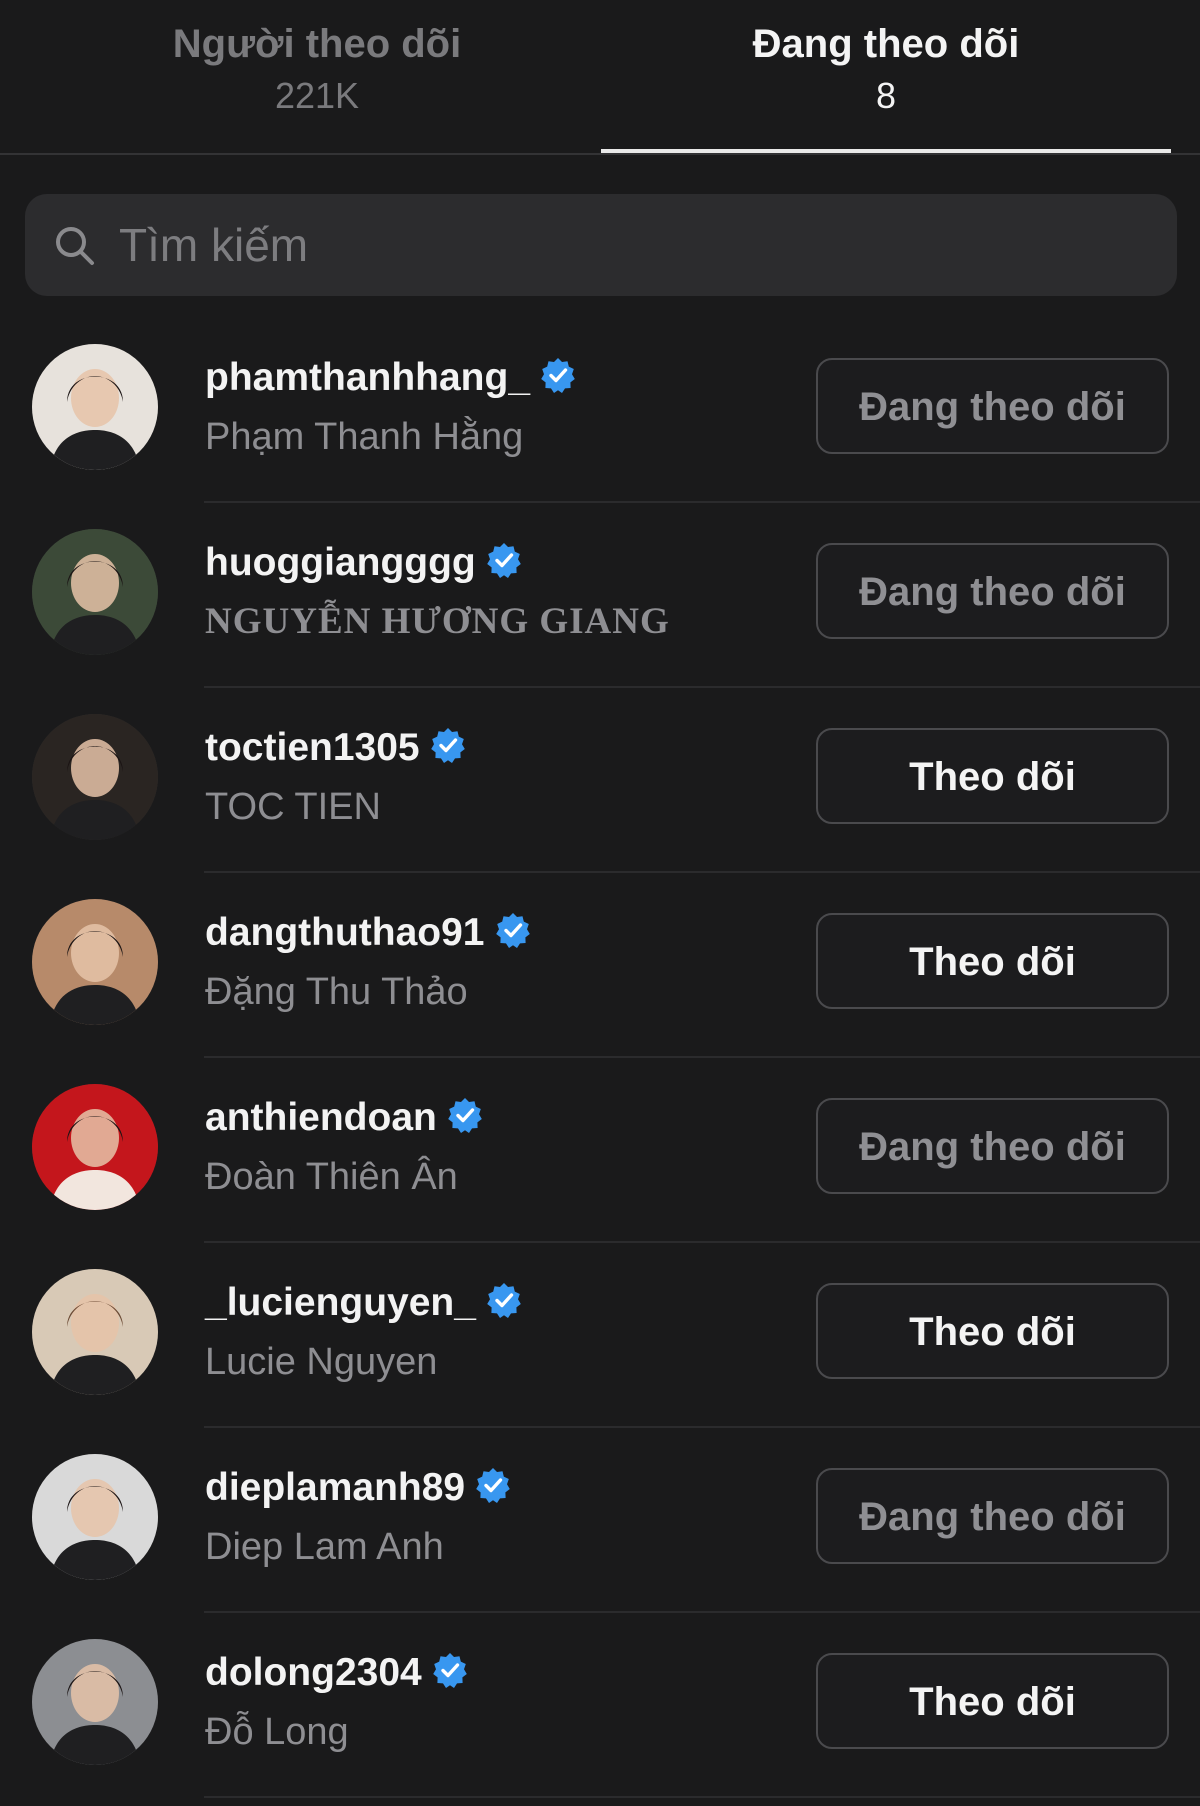 The width and height of the screenshot is (1200, 1806). I want to click on username-line: anthiendoan, so click(344, 1118).